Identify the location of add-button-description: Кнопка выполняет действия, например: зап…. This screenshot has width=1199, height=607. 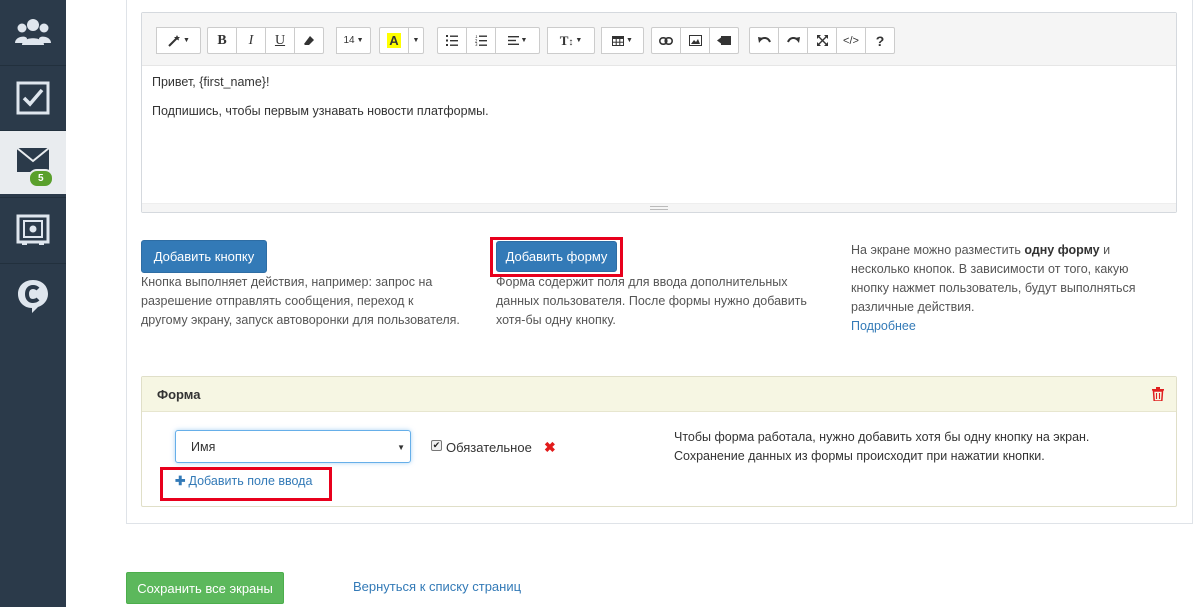
(300, 301).